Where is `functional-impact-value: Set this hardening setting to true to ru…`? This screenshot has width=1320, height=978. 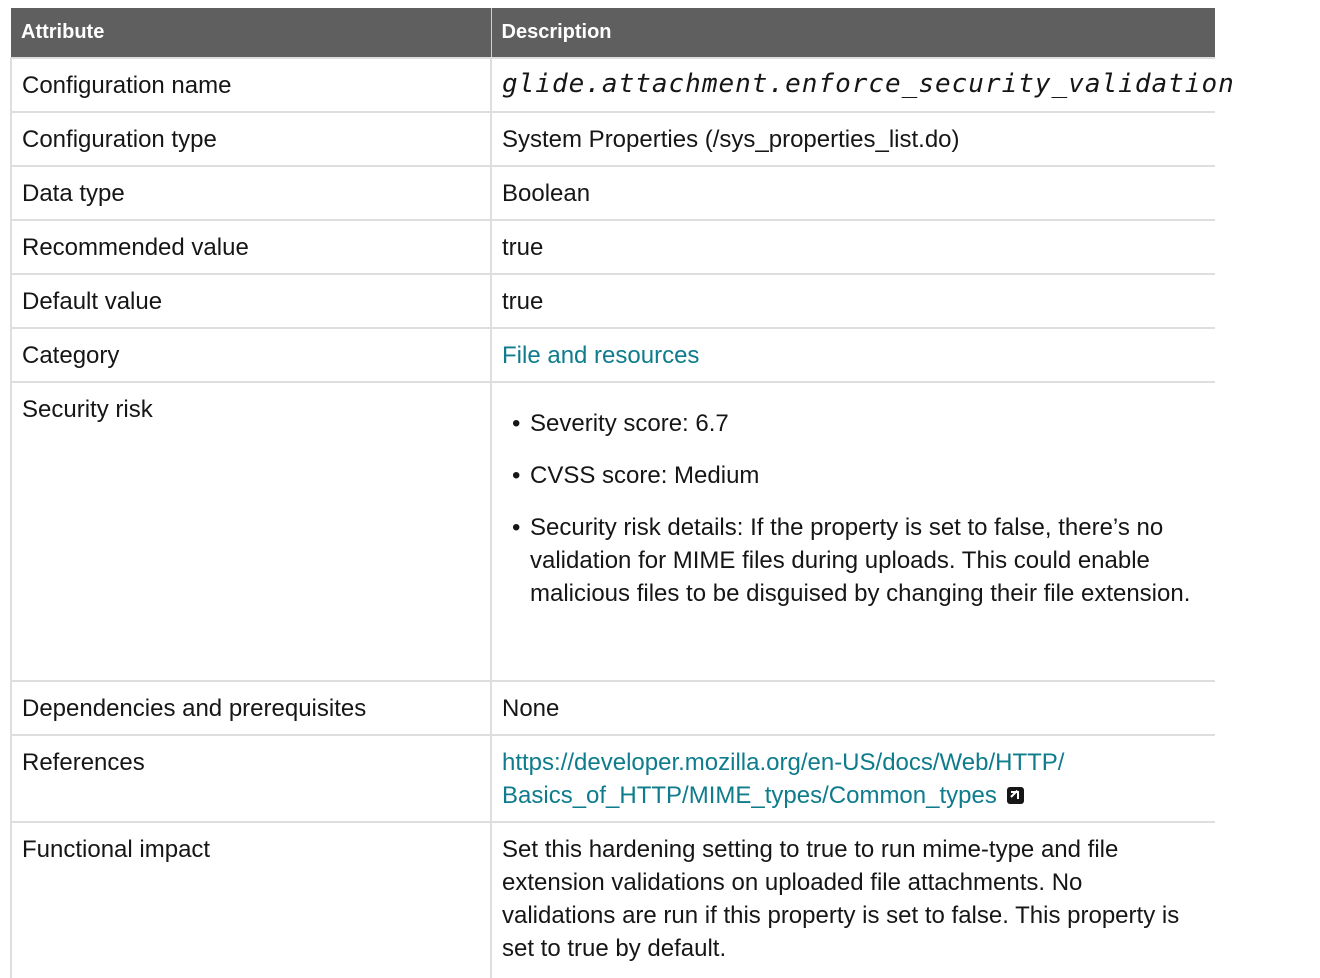
functional-impact-value: Set this hardening setting to true to ru… is located at coordinates (852, 899).